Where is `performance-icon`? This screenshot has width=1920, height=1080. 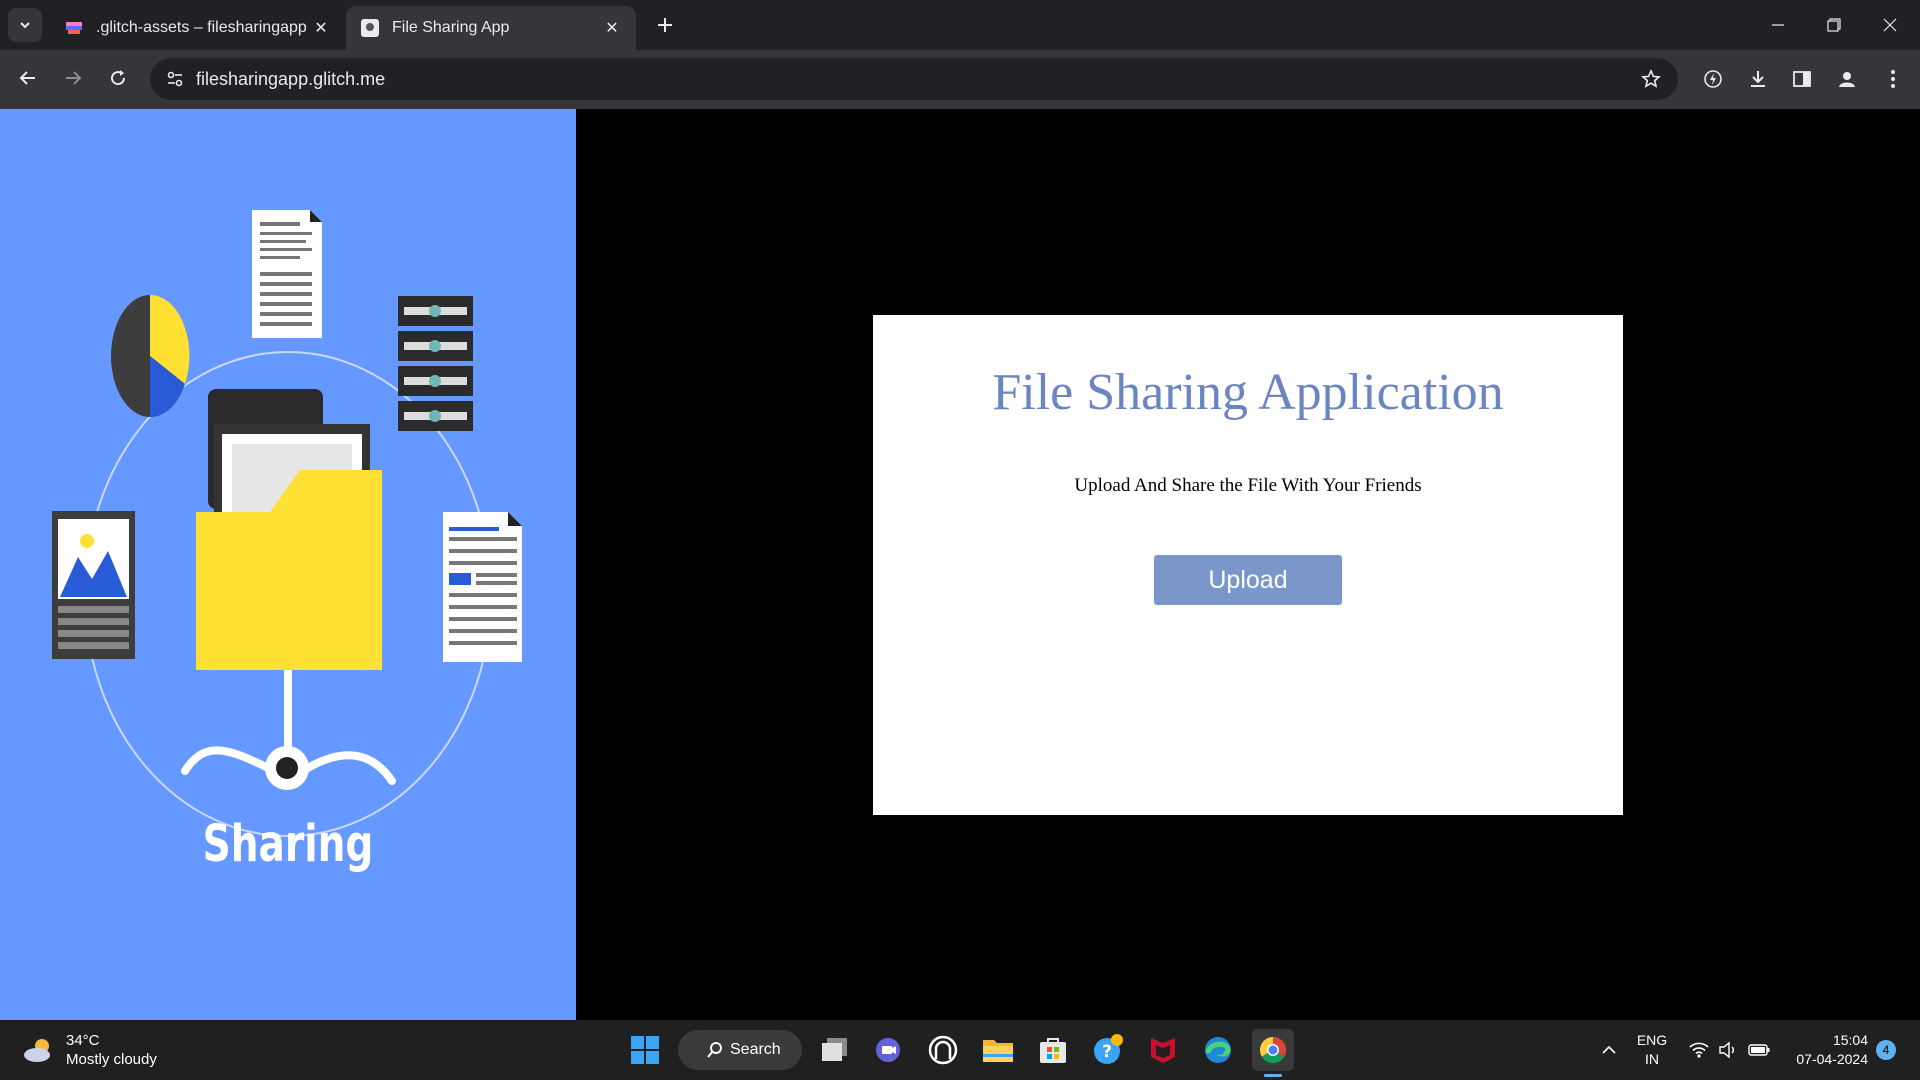
performance-icon is located at coordinates (1713, 79).